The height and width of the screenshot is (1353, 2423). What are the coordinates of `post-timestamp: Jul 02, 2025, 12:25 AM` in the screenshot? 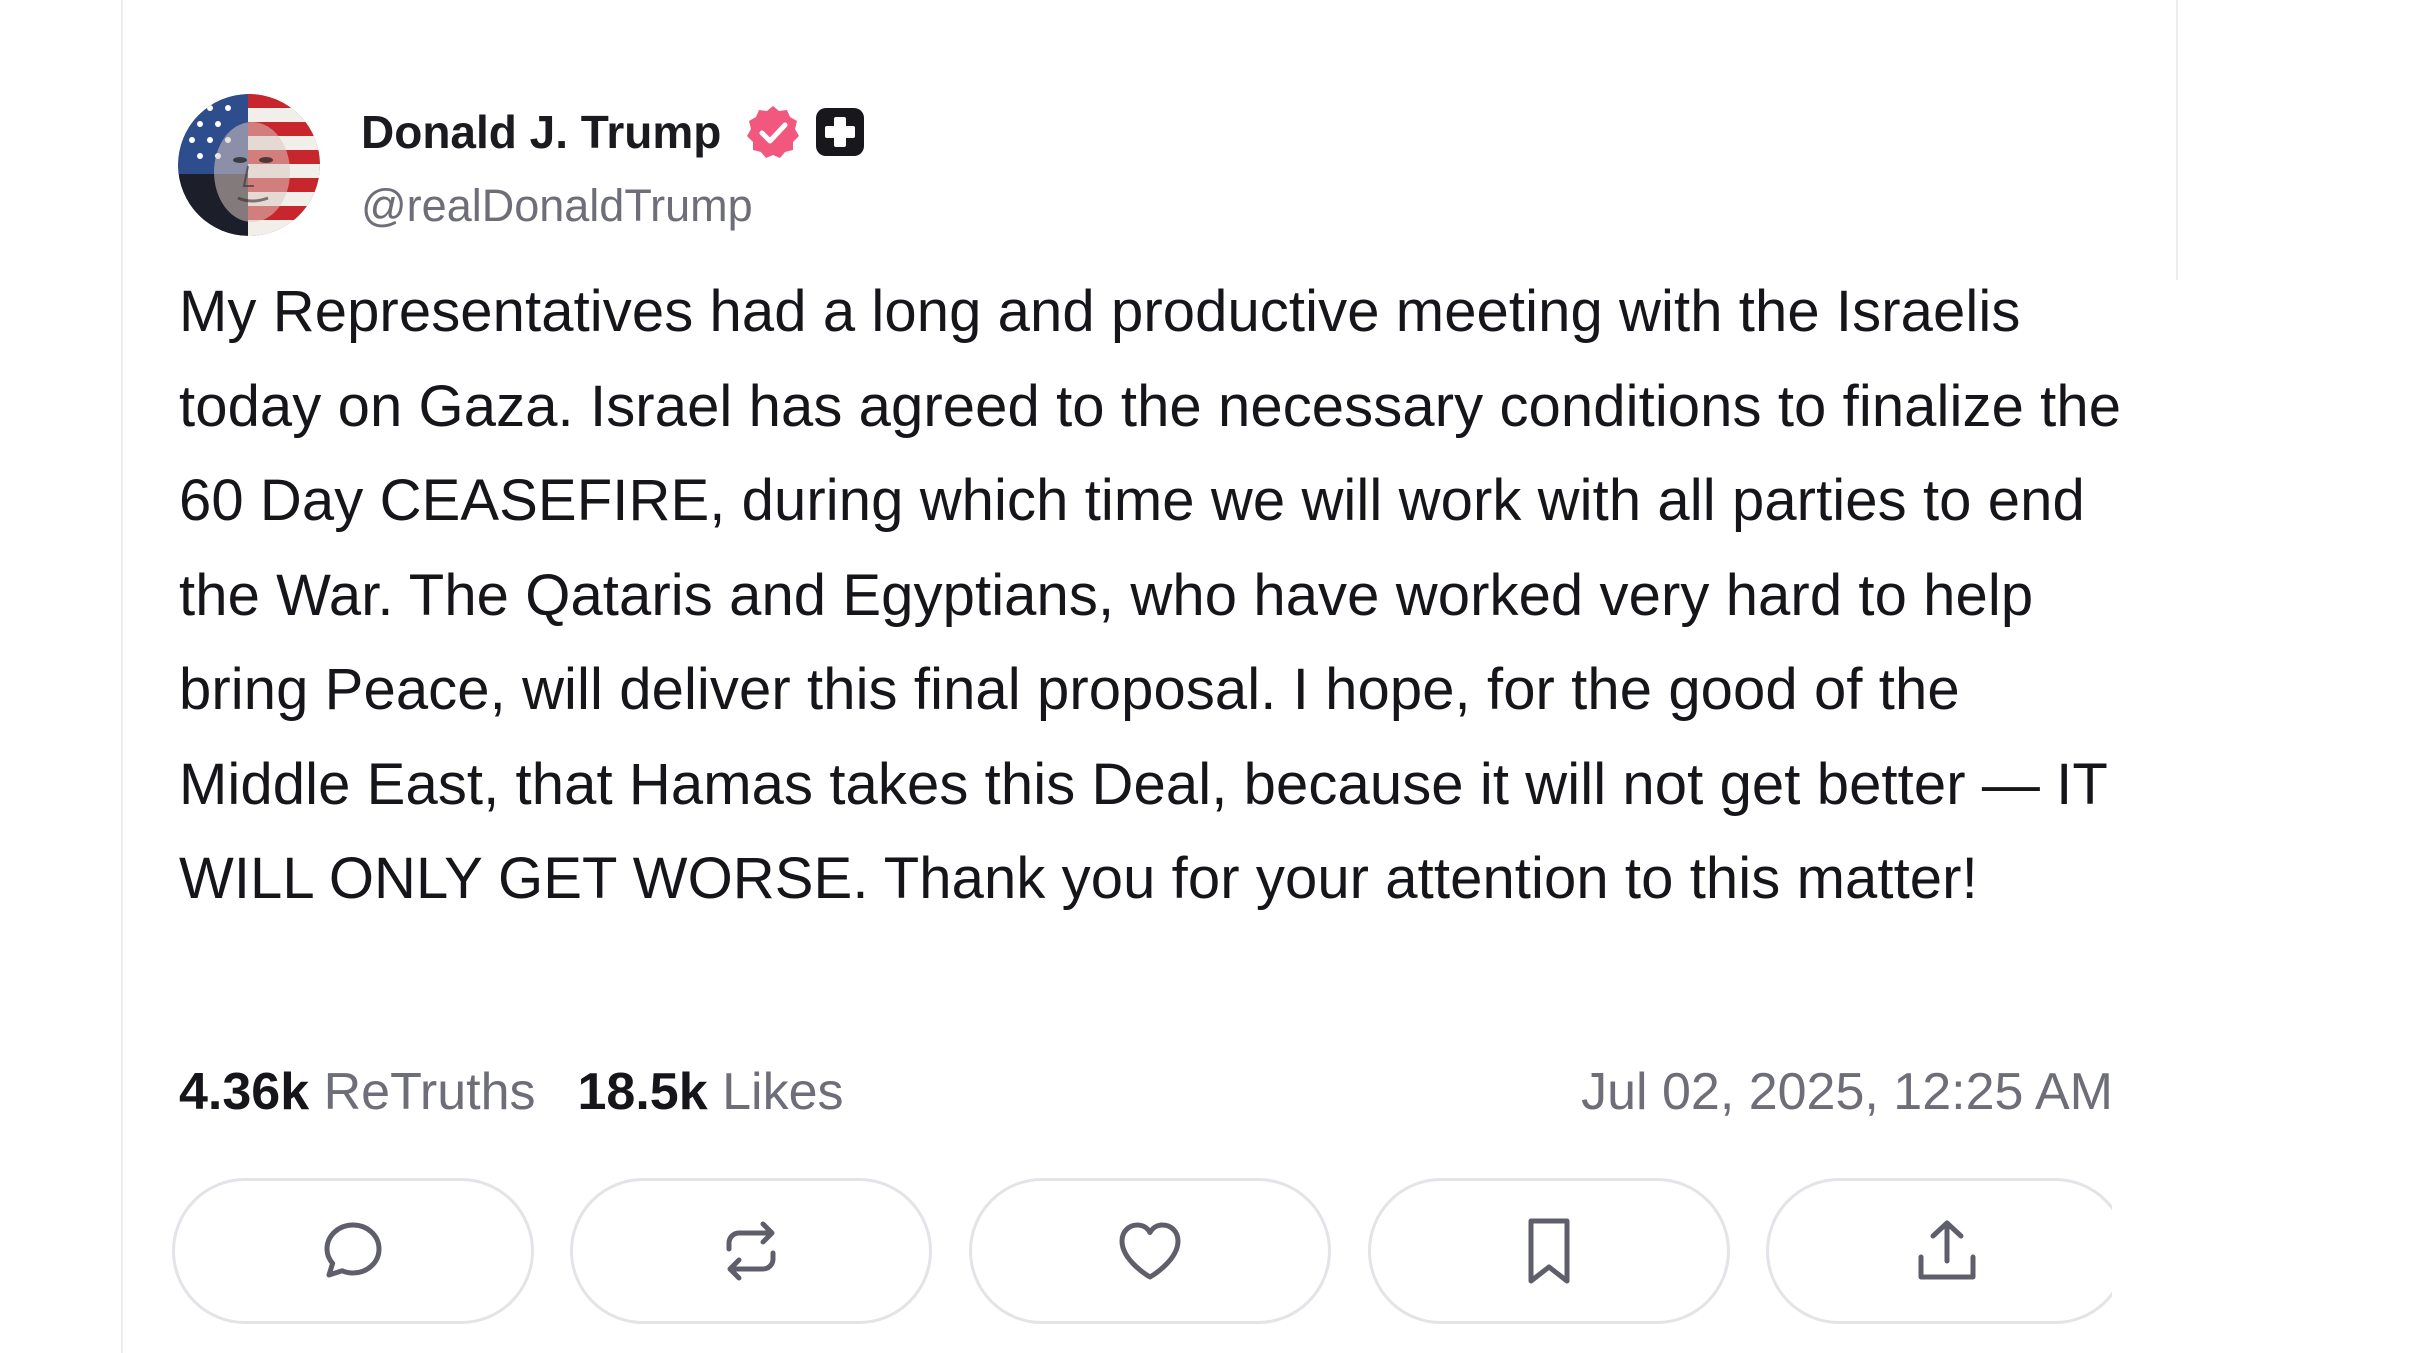 It's located at (1847, 1092).